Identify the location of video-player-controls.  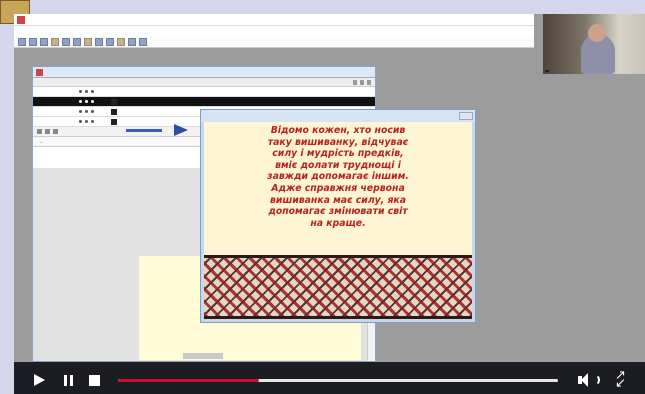
(329, 380).